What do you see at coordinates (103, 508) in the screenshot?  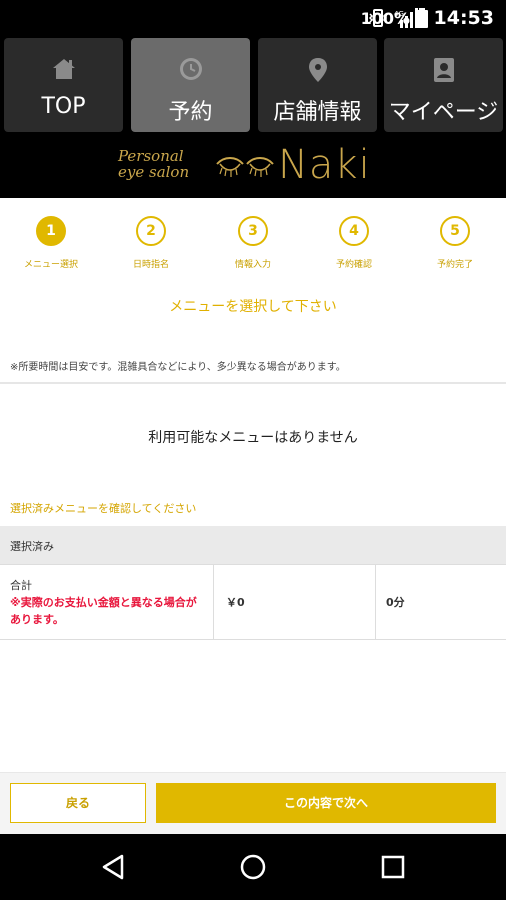 I see `confirm-selected-link: 選択済みメニューを確認してください` at bounding box center [103, 508].